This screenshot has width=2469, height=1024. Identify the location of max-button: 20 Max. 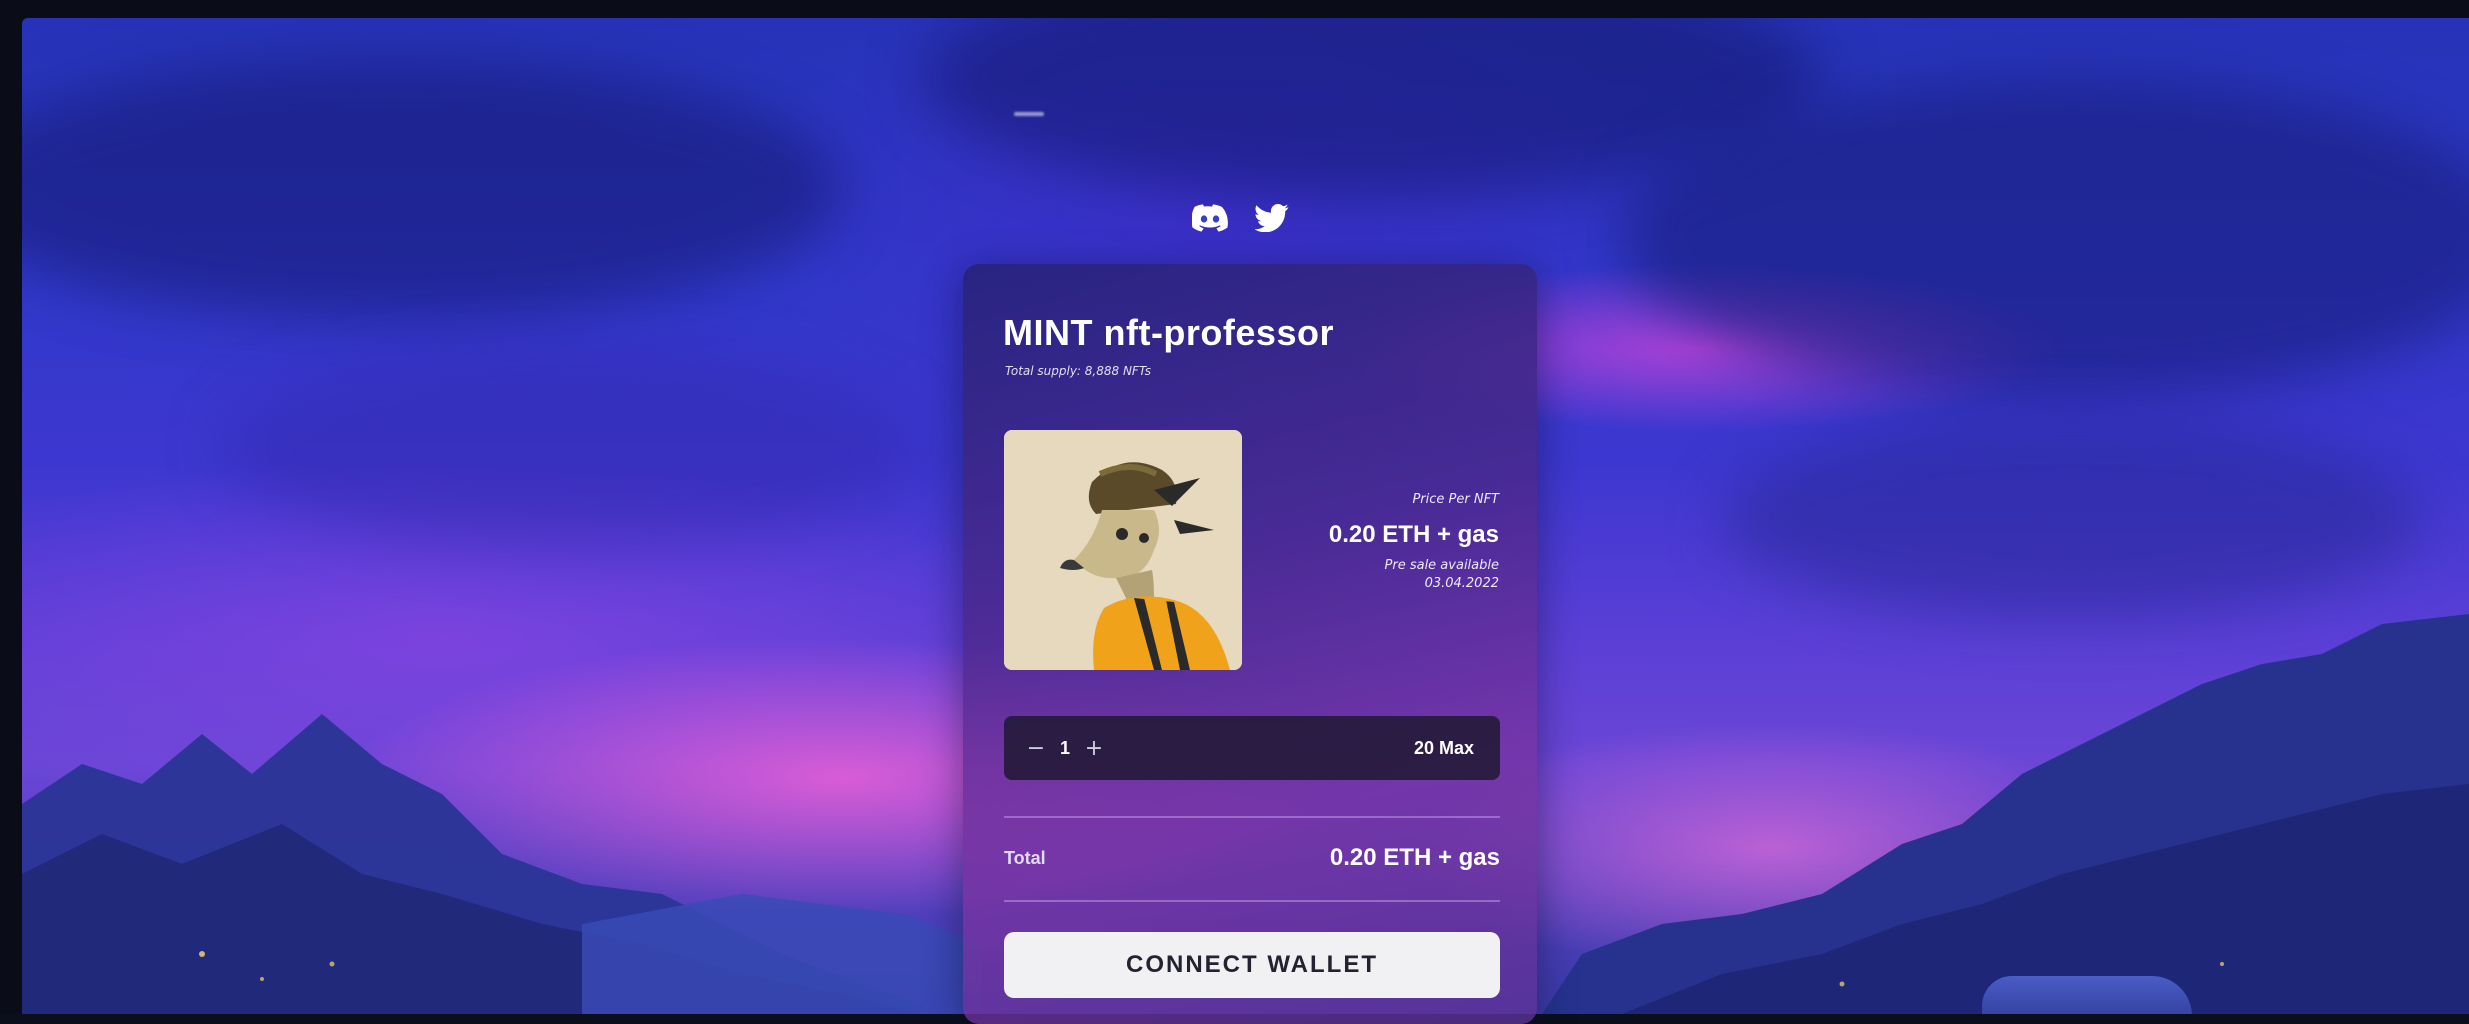
(1444, 748).